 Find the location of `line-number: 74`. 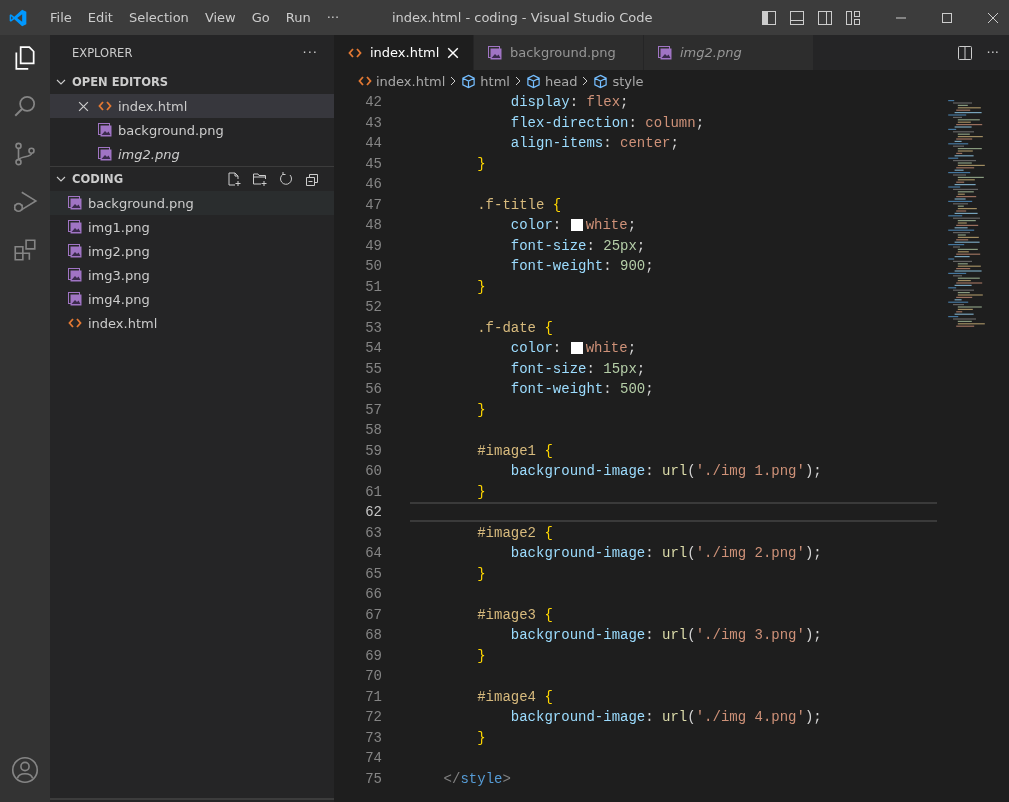

line-number: 74 is located at coordinates (373, 758).